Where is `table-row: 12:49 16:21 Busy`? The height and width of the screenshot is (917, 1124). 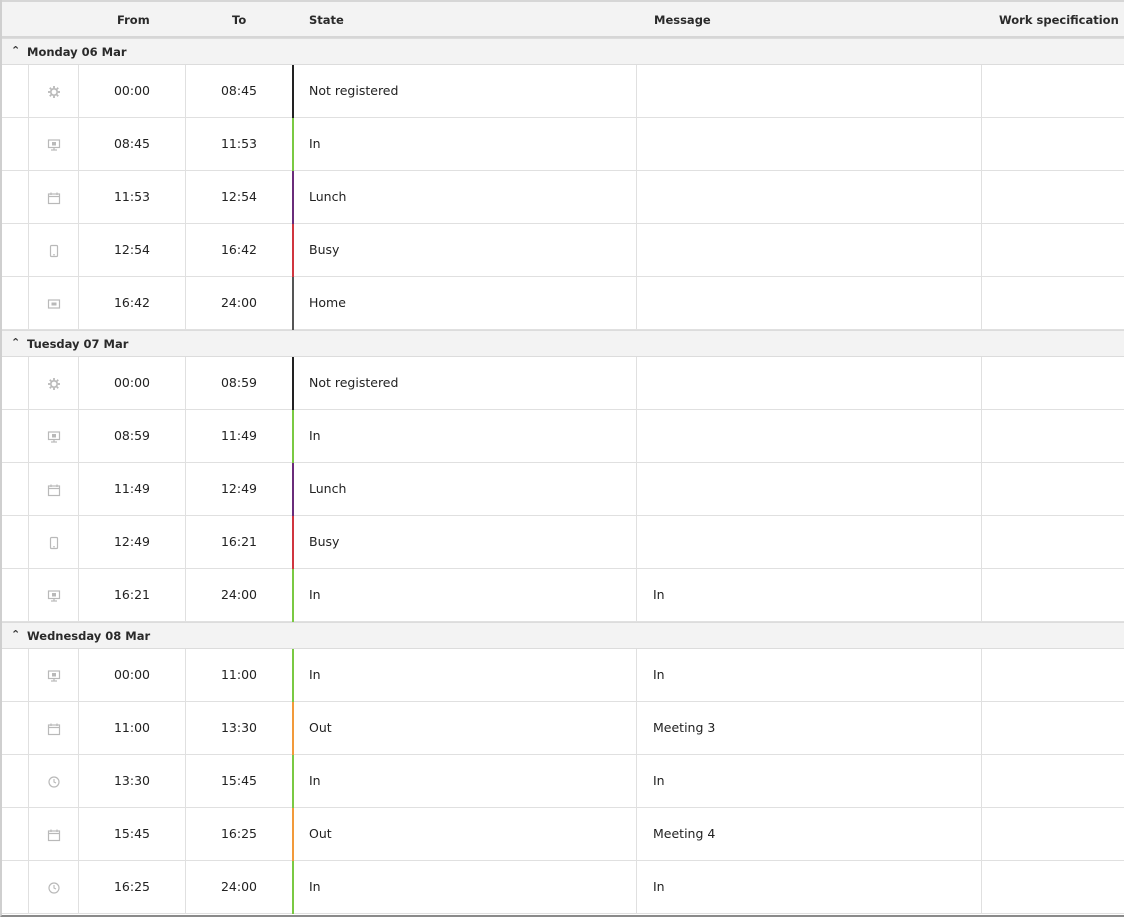
table-row: 12:49 16:21 Busy is located at coordinates (563, 542).